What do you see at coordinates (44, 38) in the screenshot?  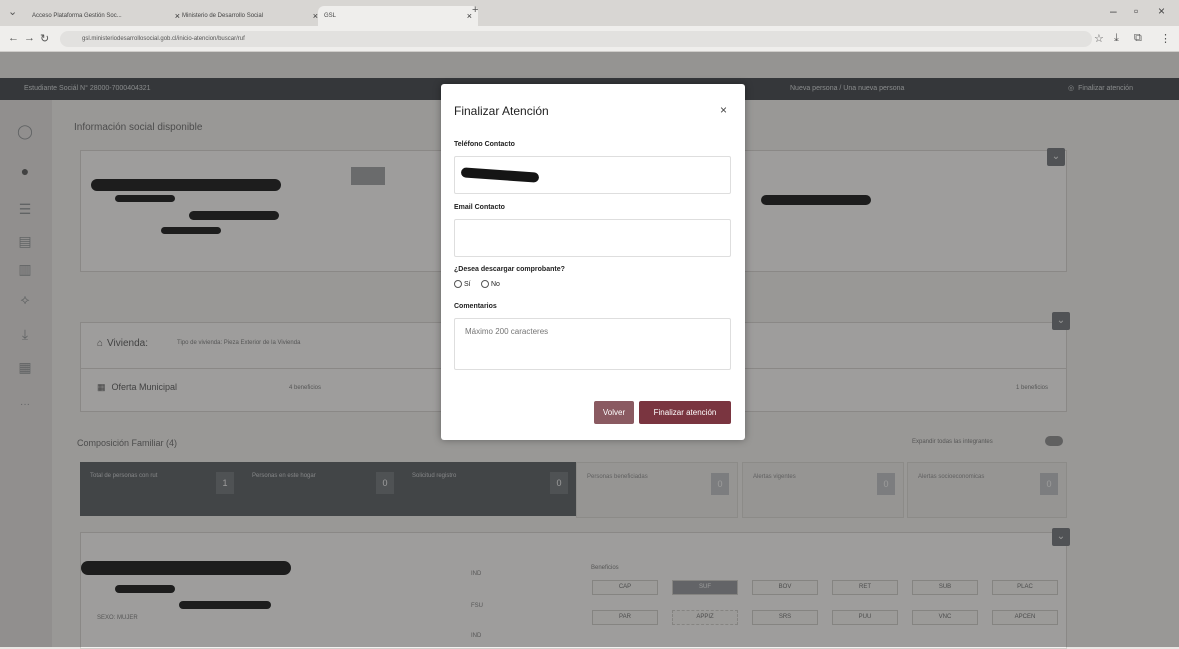 I see `reload-icon: ↻` at bounding box center [44, 38].